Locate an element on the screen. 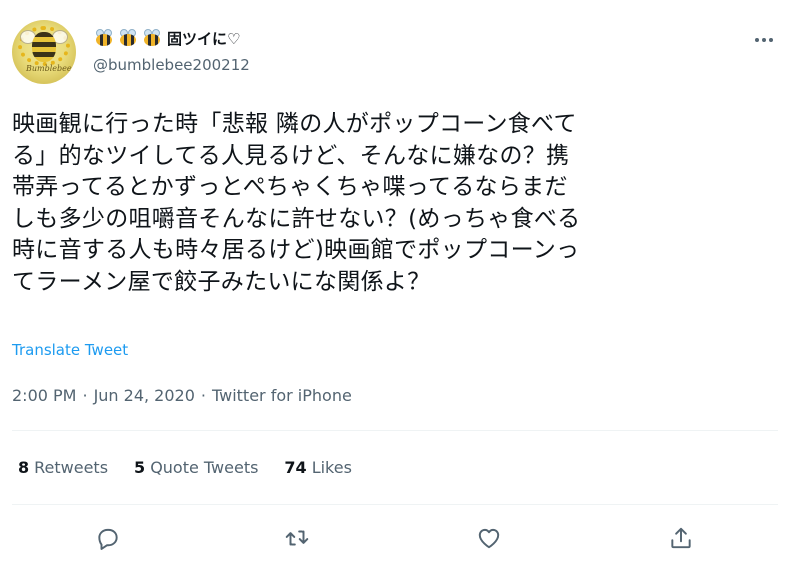 The image size is (790, 571). tweet-time: 2:00 PM is located at coordinates (44, 395).